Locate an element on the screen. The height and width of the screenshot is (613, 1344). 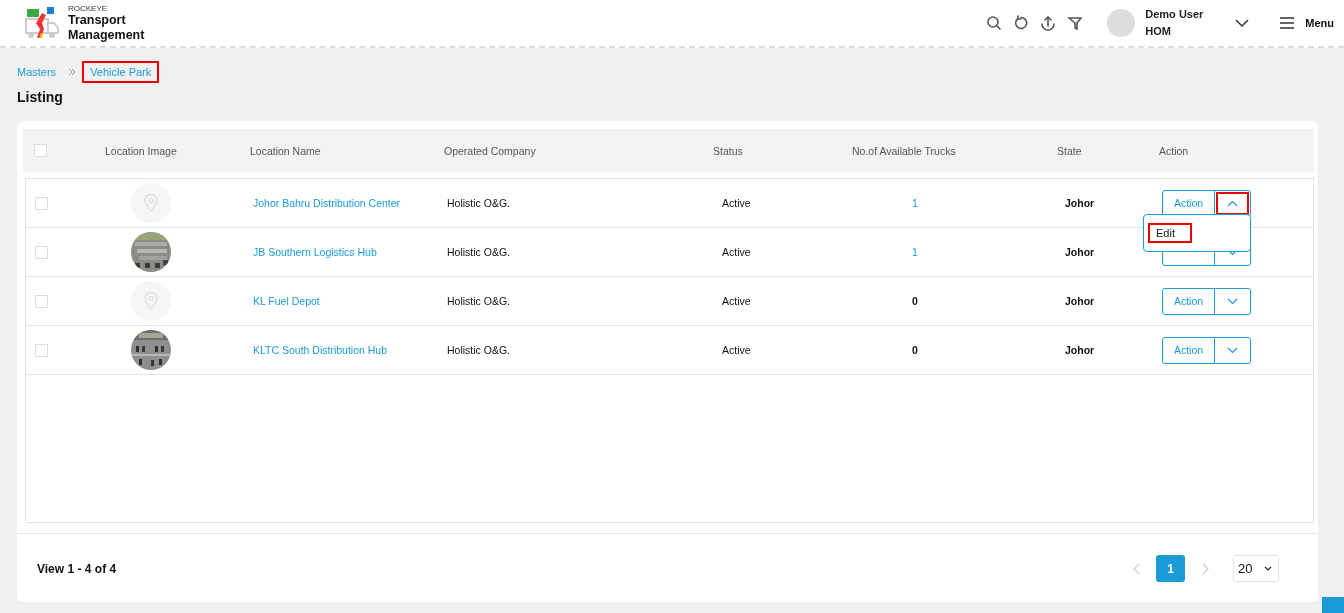
results-summary: View 1 - 4 of 4 is located at coordinates (77, 568).